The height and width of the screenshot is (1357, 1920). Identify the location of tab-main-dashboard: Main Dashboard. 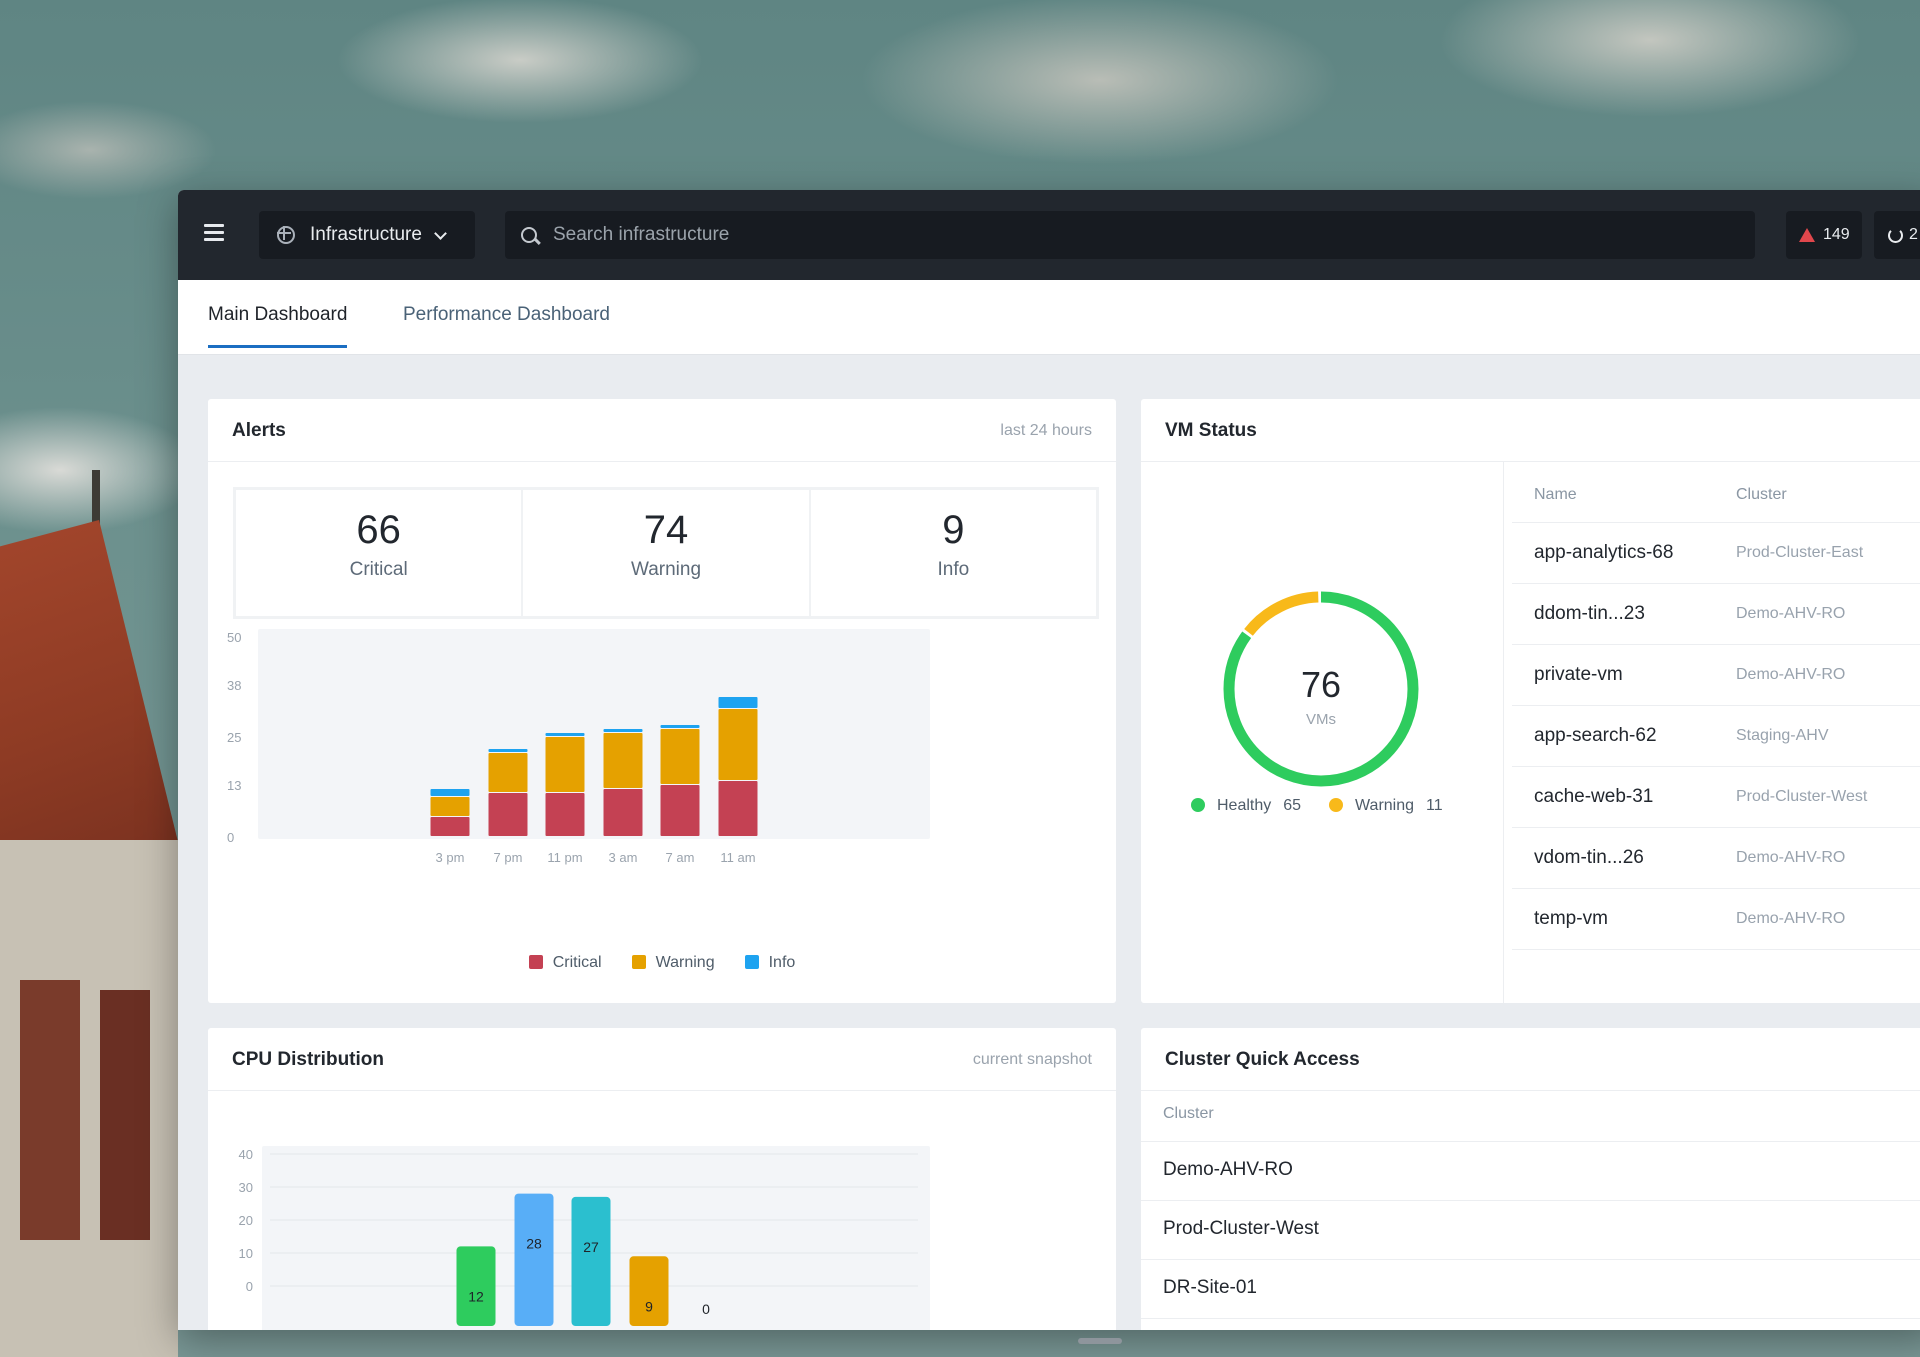
(278, 326).